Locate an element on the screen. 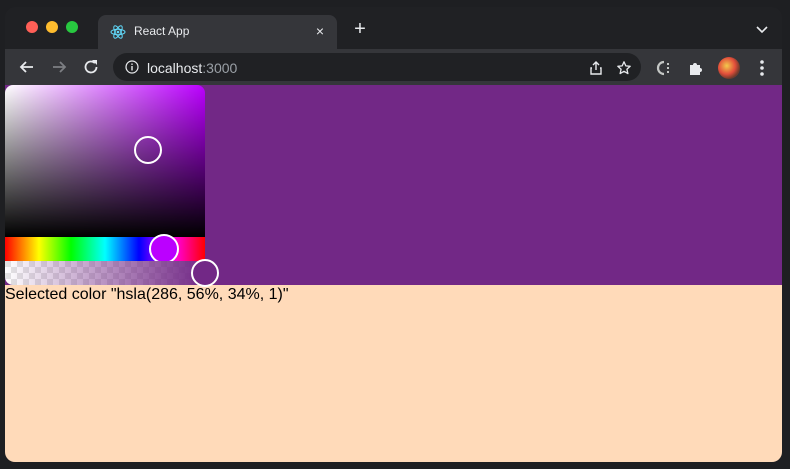  url-port: :3000 is located at coordinates (220, 68).